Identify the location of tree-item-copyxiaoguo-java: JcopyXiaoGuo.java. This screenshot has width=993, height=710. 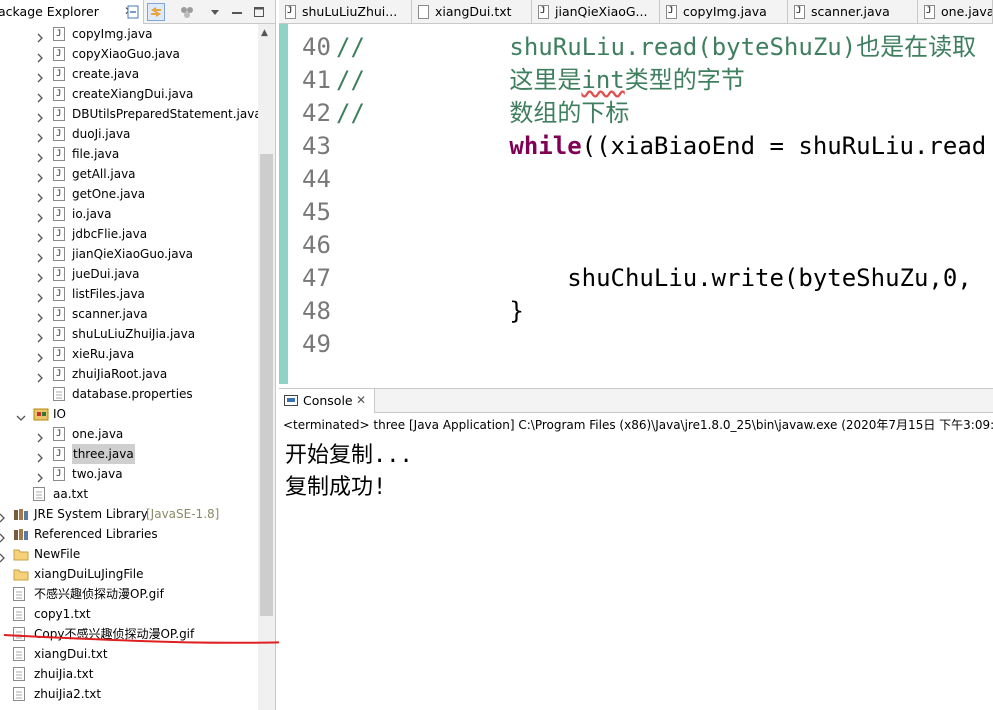
(129, 54).